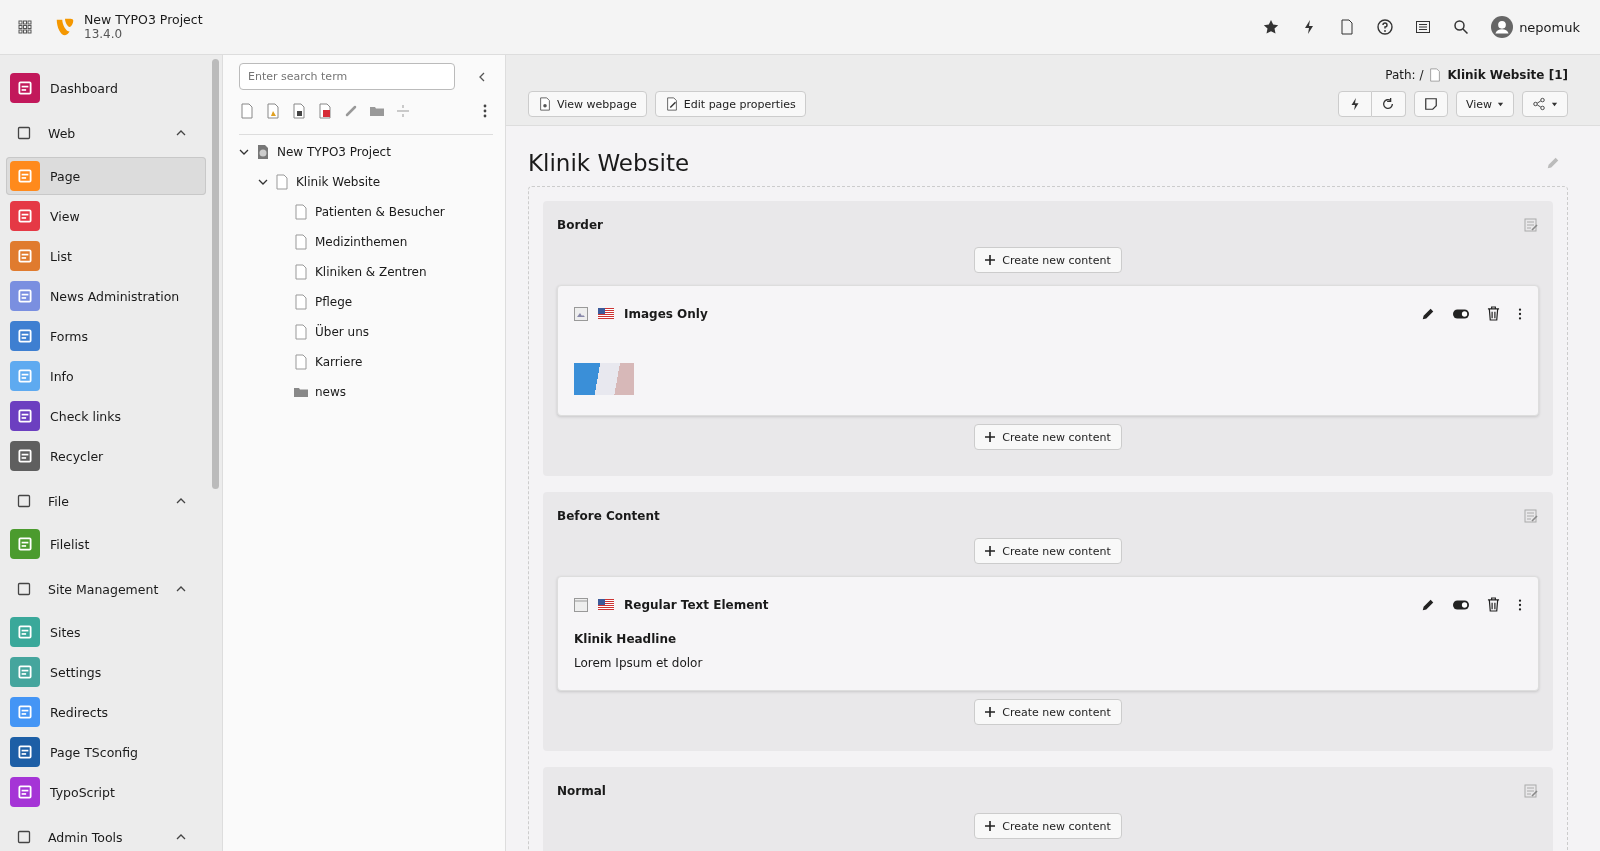 The width and height of the screenshot is (1600, 851). I want to click on module-item: Sites, so click(106, 632).